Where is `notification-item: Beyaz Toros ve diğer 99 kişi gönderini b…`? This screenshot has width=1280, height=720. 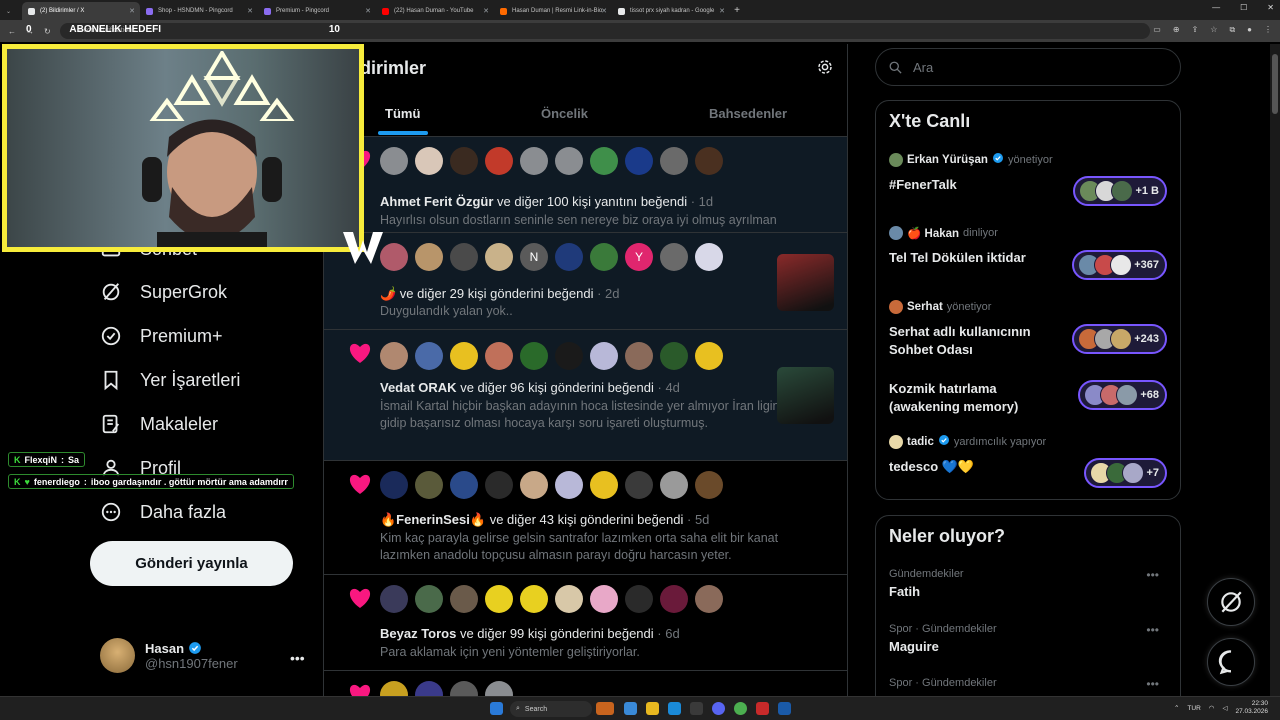 notification-item: Beyaz Toros ve diğer 99 kişi gönderini b… is located at coordinates (585, 623).